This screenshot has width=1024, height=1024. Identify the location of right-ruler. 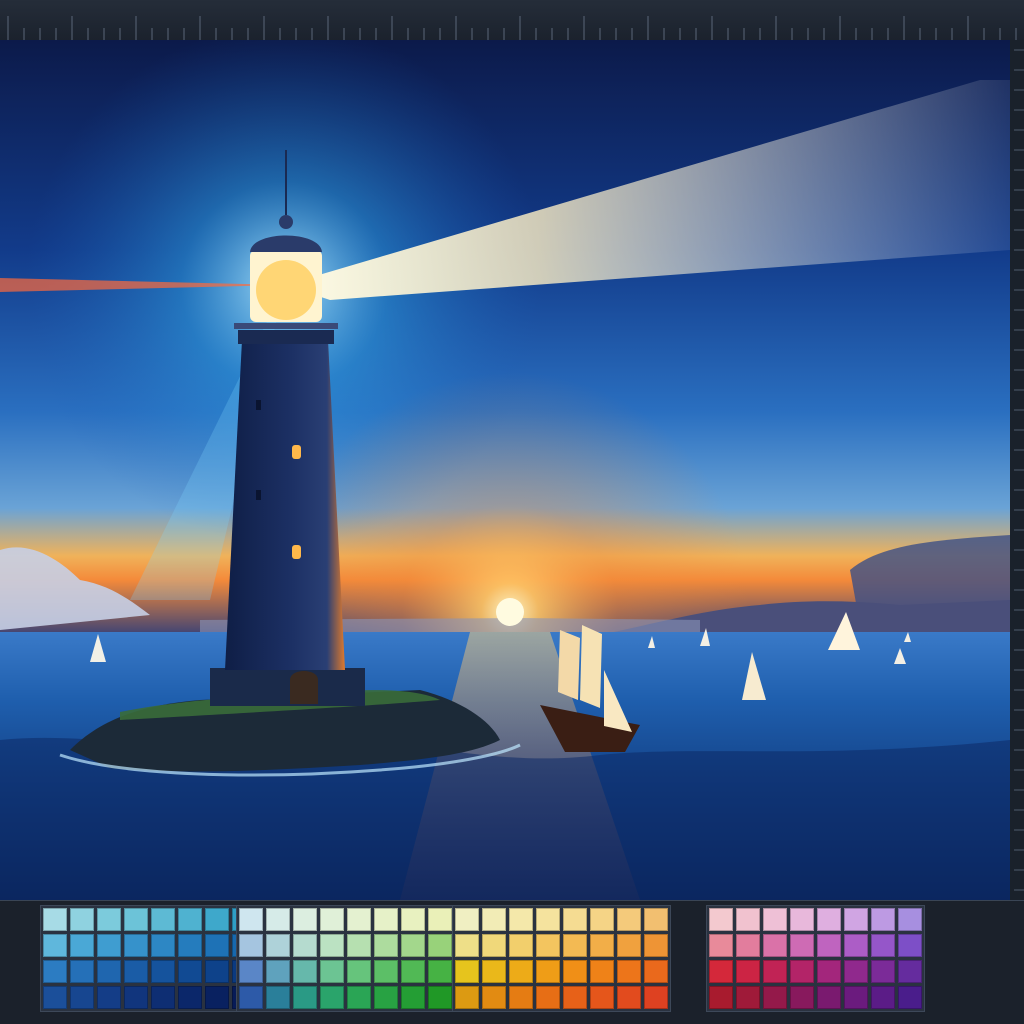
(1016, 470).